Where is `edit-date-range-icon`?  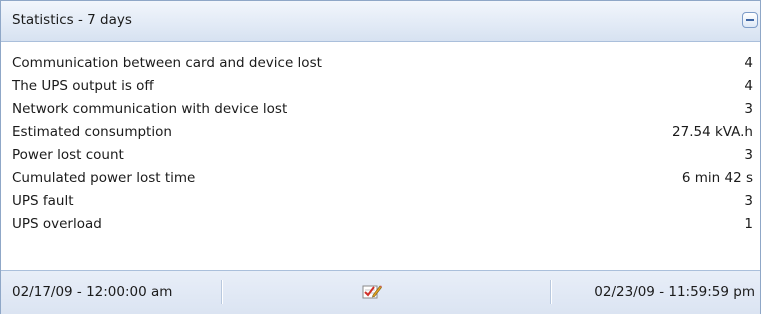 edit-date-range-icon is located at coordinates (372, 291).